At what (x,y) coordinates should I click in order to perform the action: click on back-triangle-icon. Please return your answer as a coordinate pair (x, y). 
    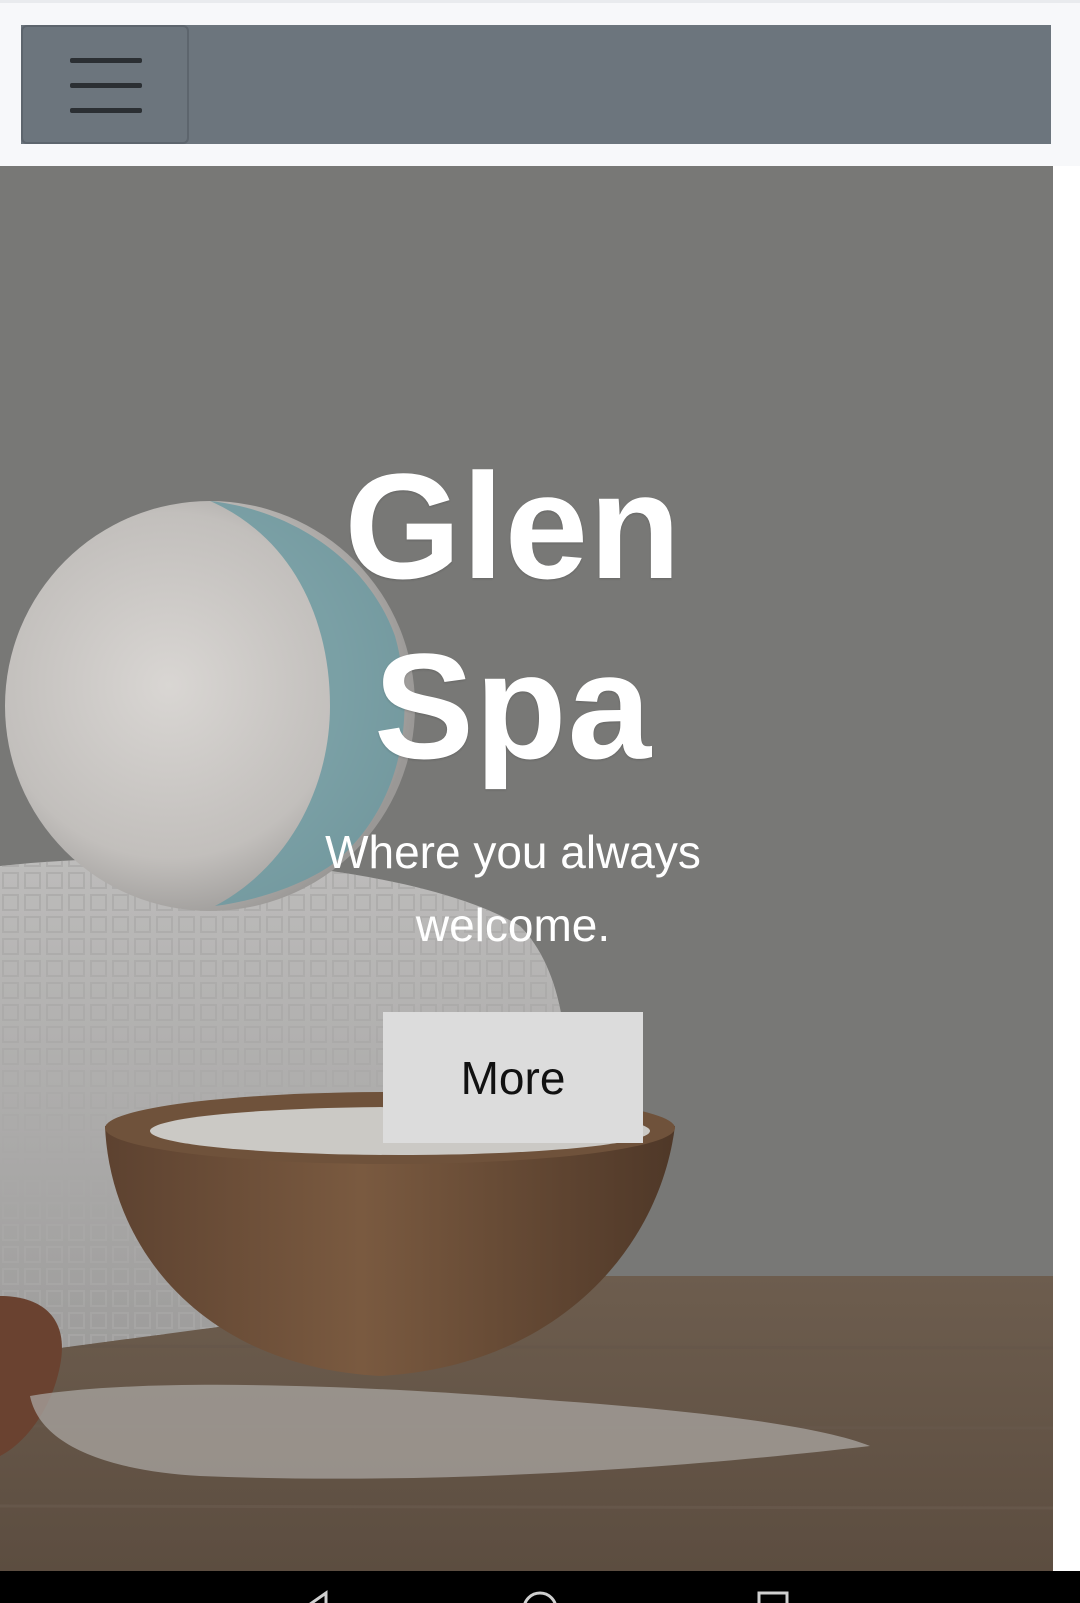
    Looking at the image, I should click on (318, 1596).